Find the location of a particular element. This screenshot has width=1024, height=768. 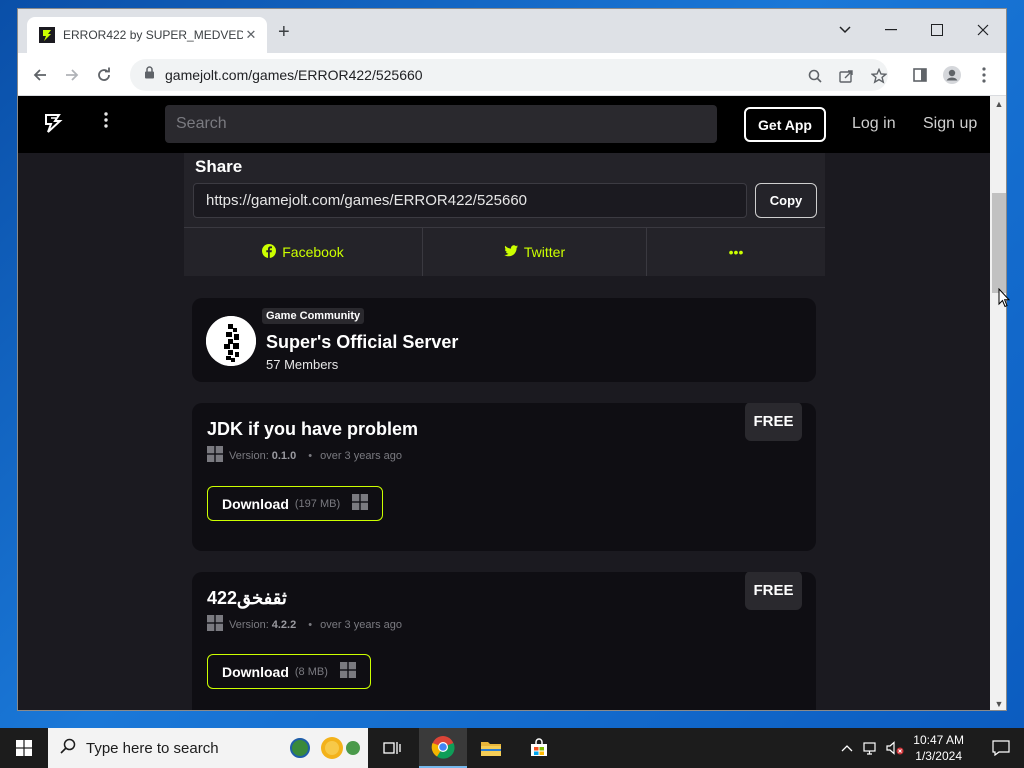

close-window-icon is located at coordinates (983, 30).